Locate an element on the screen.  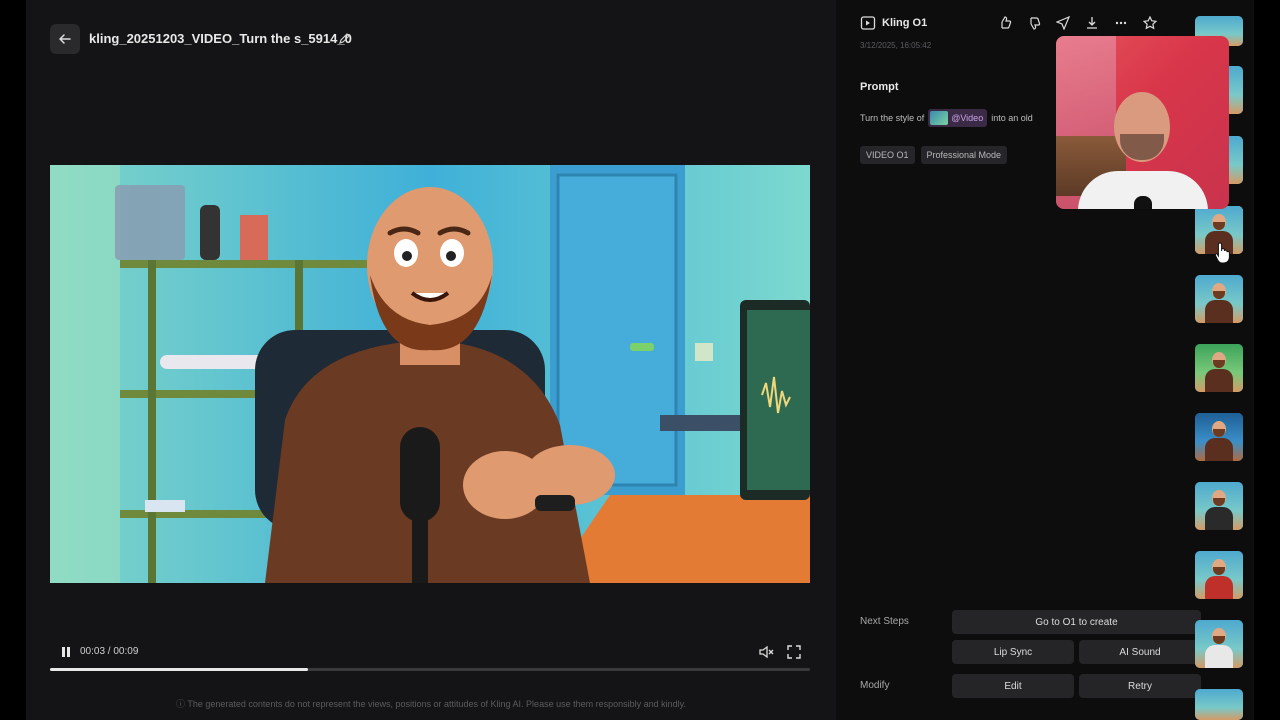
send-icon is located at coordinates (1063, 23).